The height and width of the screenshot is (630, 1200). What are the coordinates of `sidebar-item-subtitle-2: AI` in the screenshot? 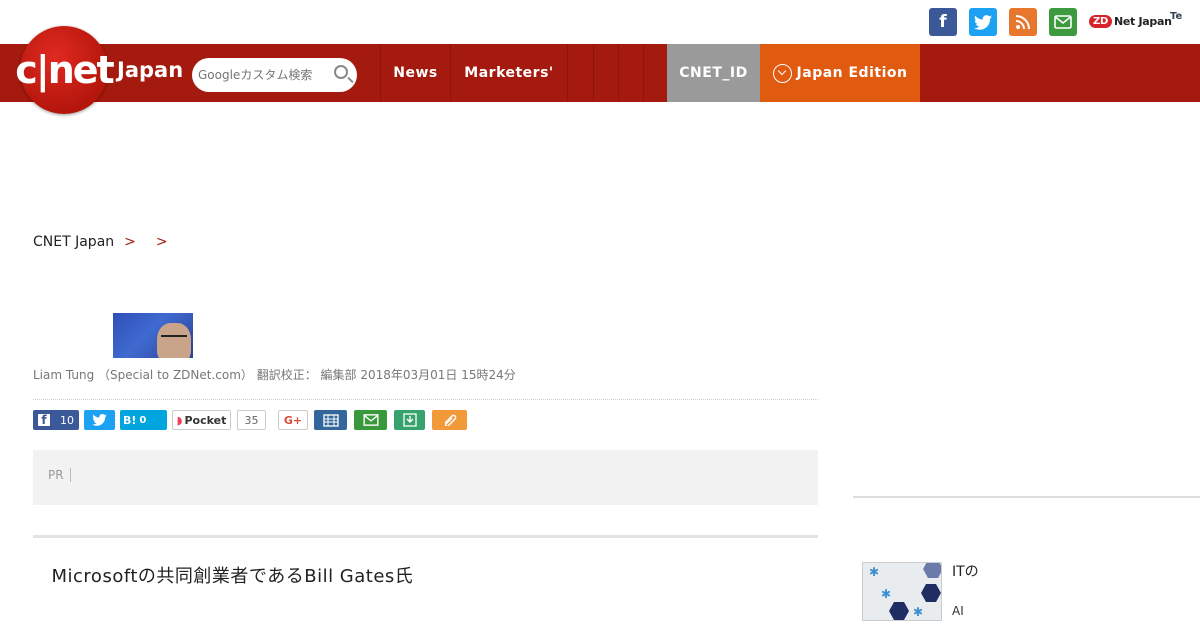 It's located at (958, 611).